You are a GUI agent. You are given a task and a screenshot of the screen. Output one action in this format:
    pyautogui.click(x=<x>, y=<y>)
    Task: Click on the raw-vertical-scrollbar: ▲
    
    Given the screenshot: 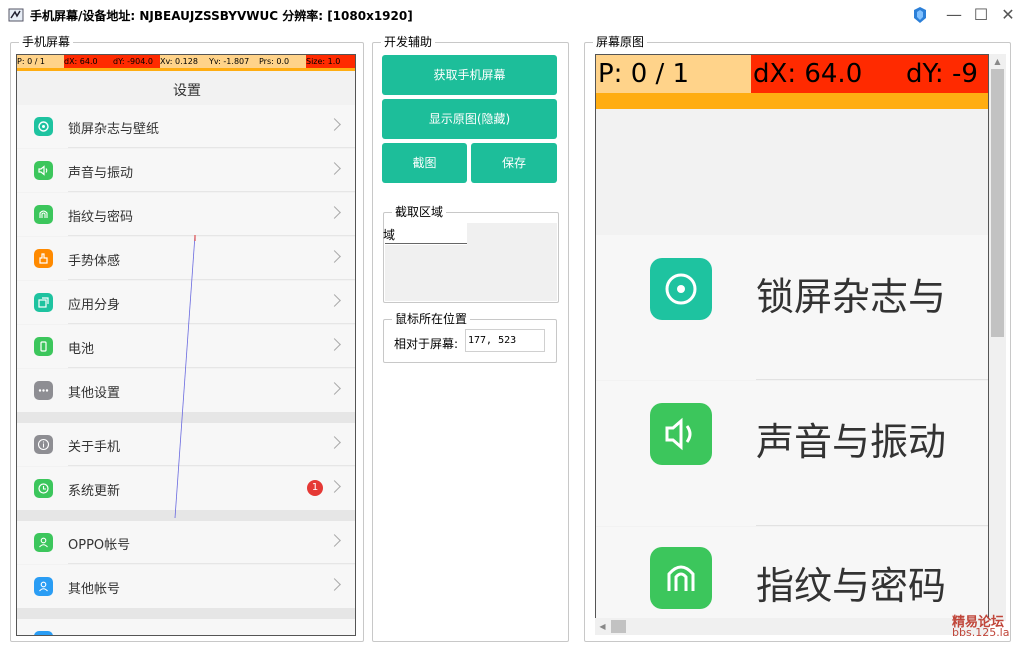 What is the action you would take?
    pyautogui.click(x=997, y=337)
    